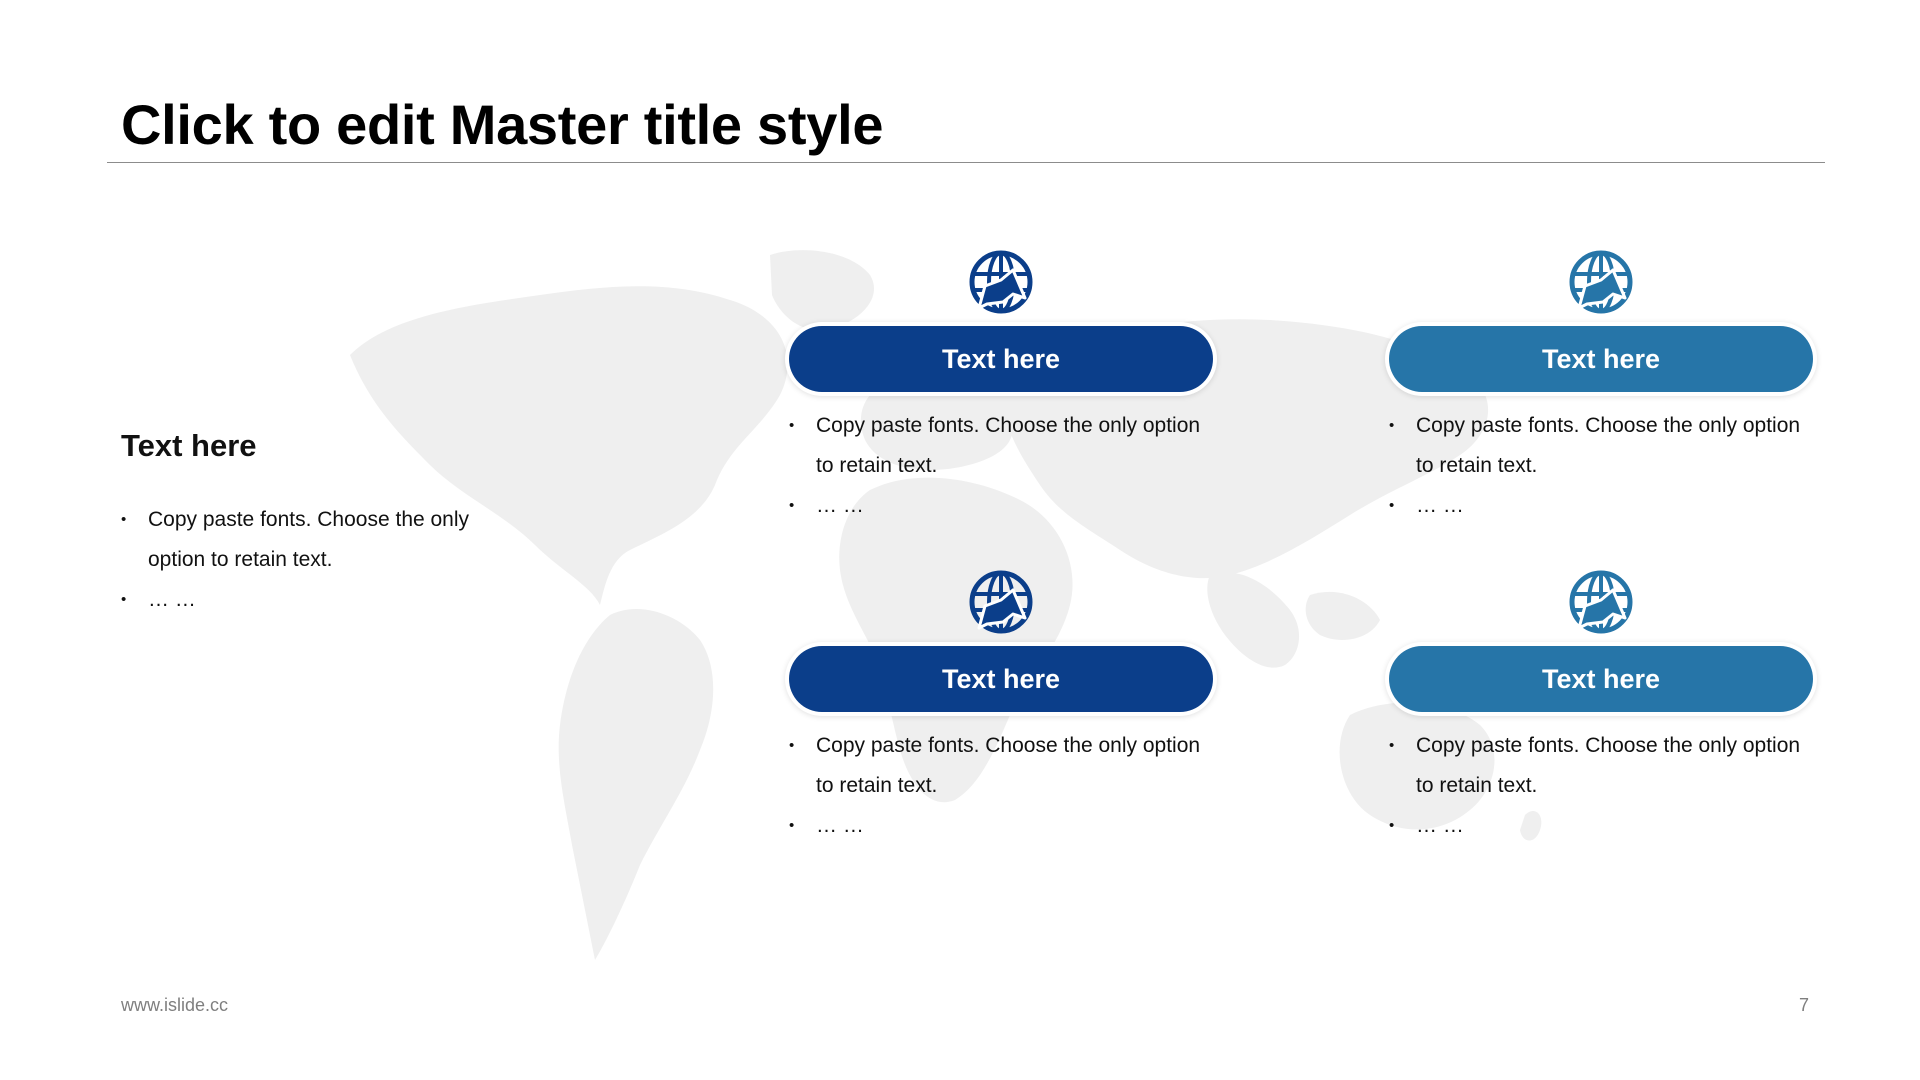 This screenshot has height=1080, width=1920. What do you see at coordinates (1601, 359) in the screenshot?
I see `card-2-label-pill: Text here` at bounding box center [1601, 359].